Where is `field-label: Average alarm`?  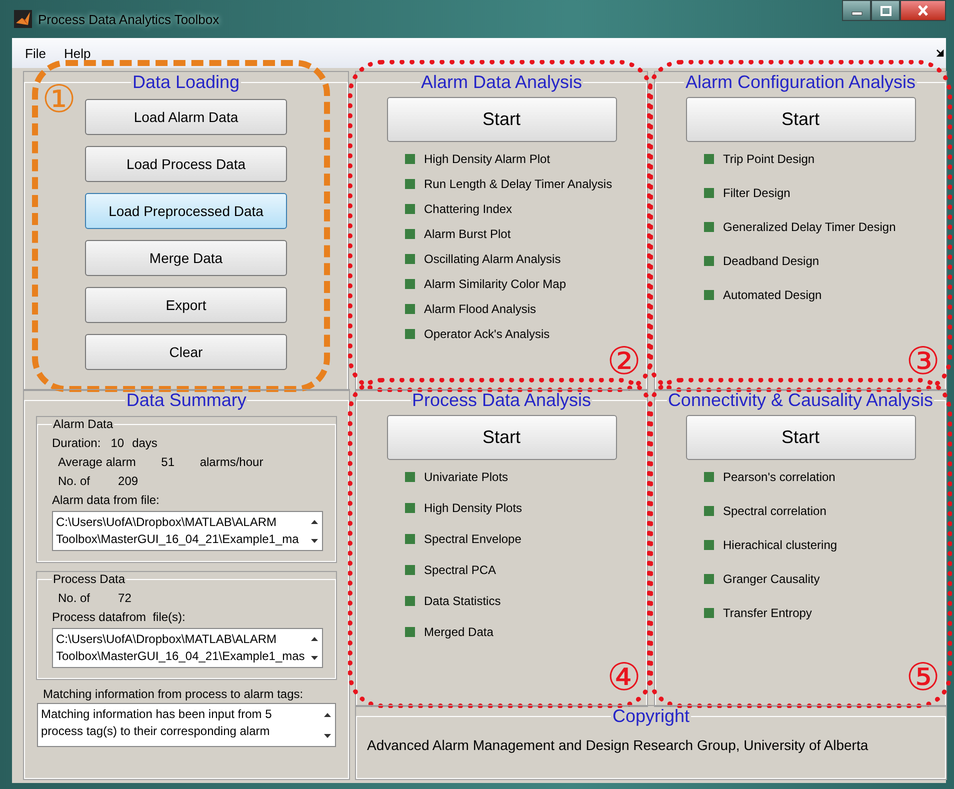
field-label: Average alarm is located at coordinates (97, 461).